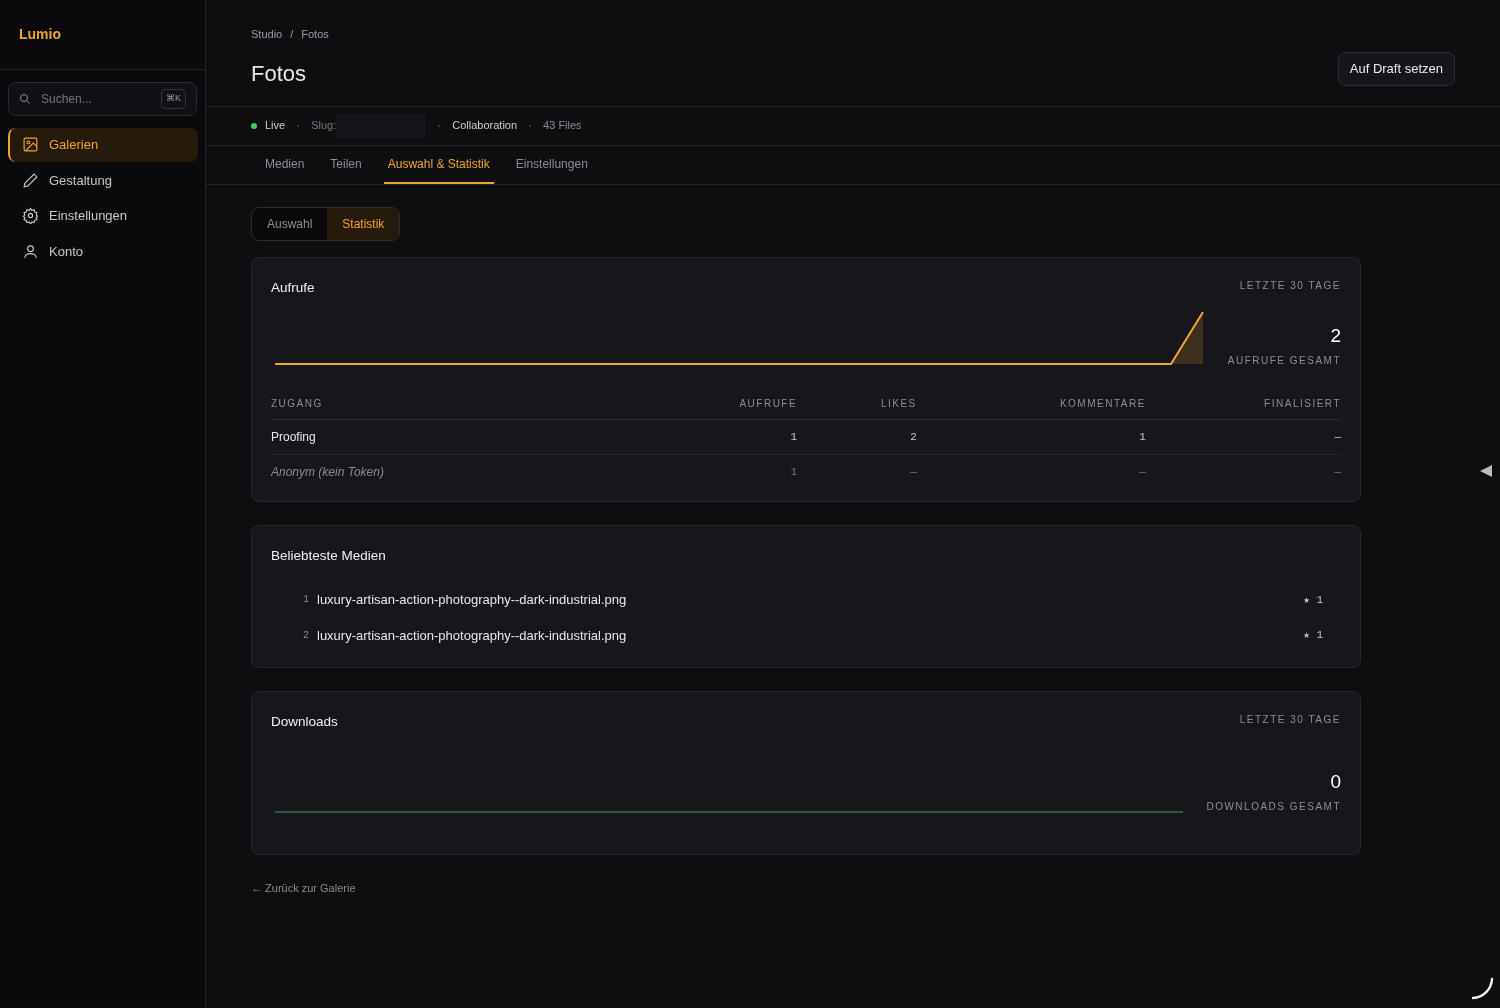  I want to click on sidebar-item: Konto, so click(103, 251).